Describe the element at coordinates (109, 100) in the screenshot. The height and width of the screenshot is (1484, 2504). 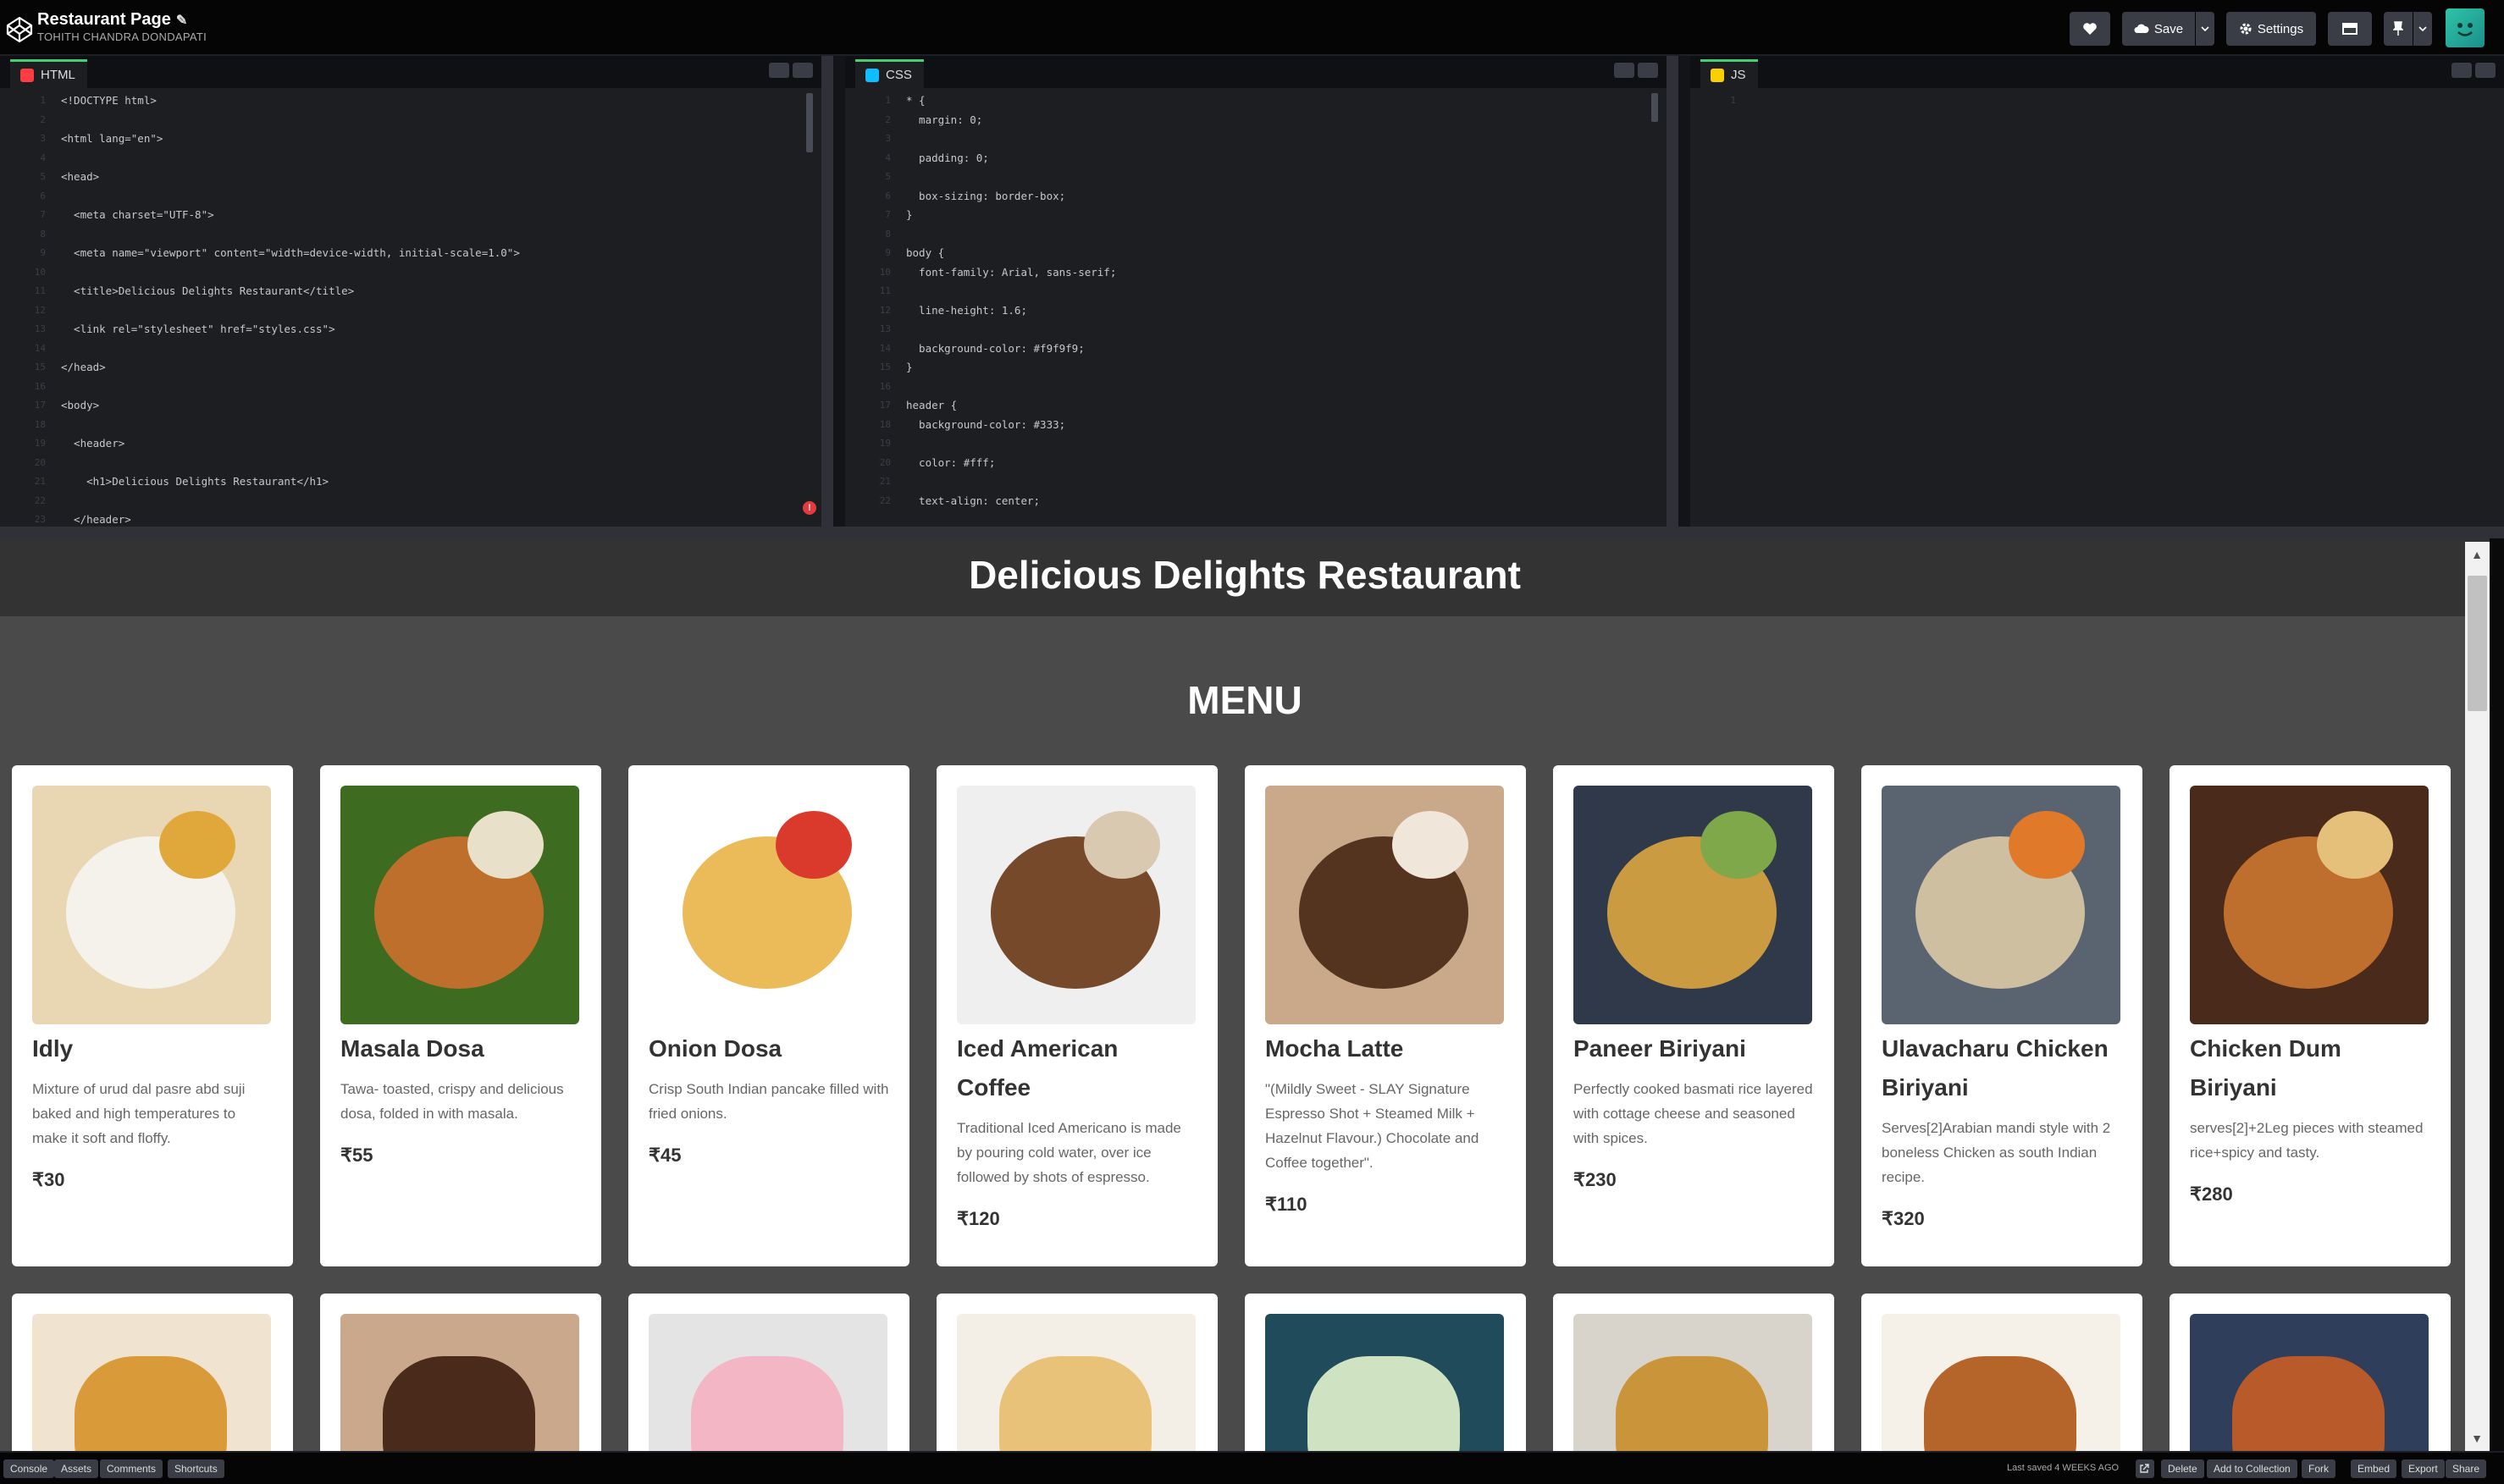
I see `code-text: <!DOCTYPE html>` at that location.